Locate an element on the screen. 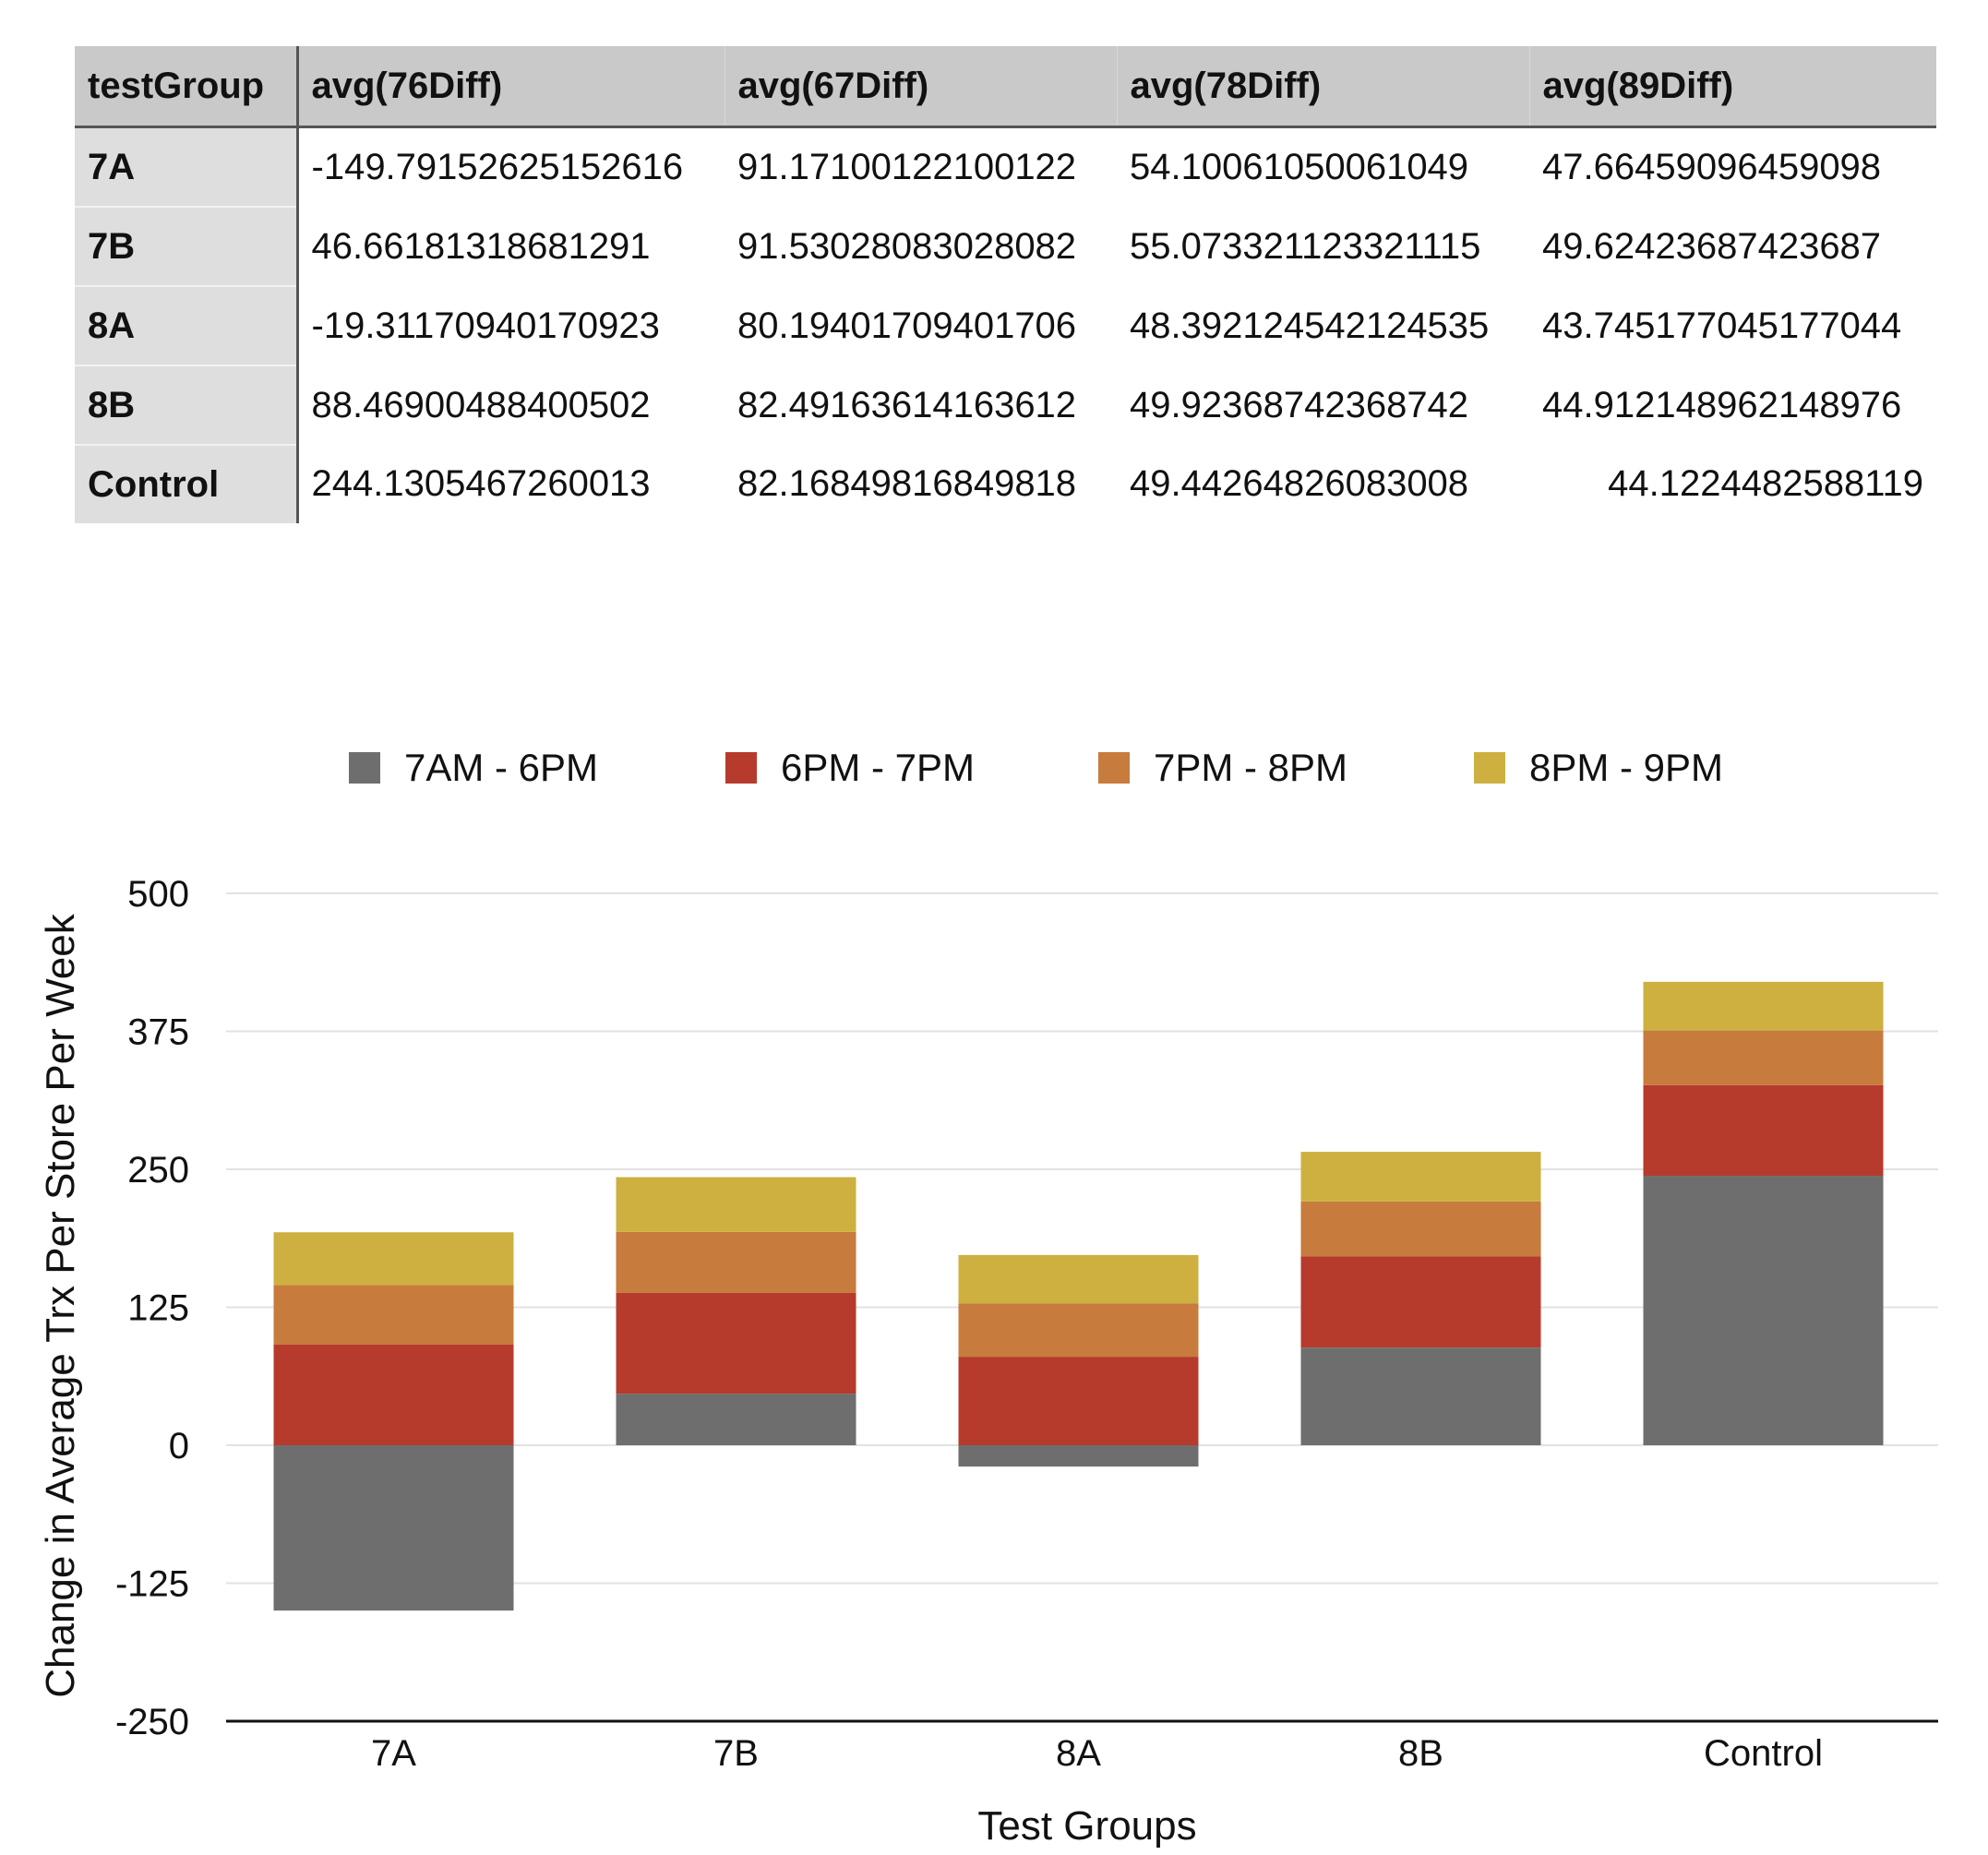 This screenshot has width=1988, height=1855. y-axis-title: Change in Average Trx Per Store Per Week is located at coordinates (60, 1305).